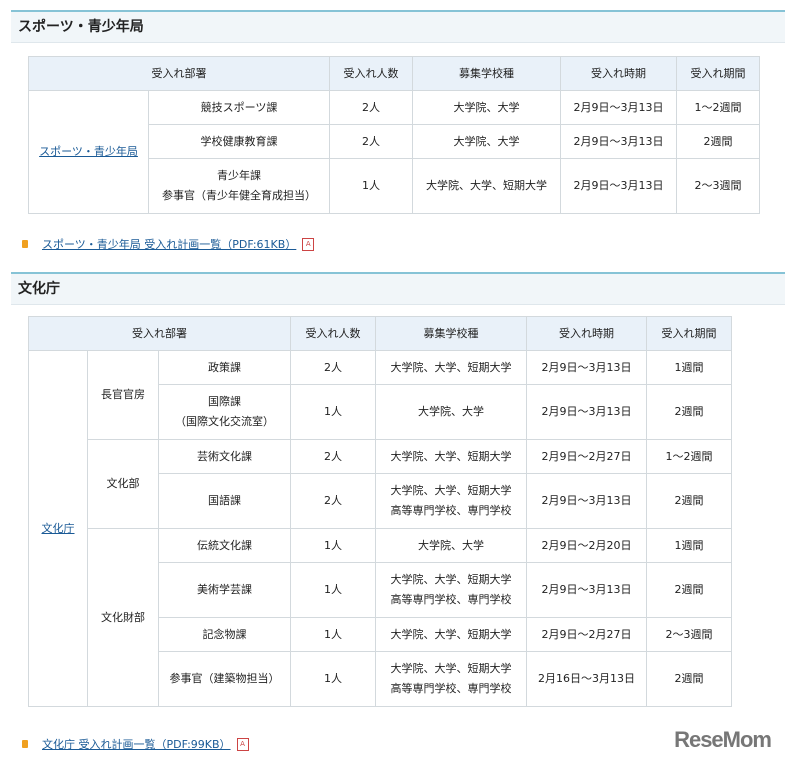 This screenshot has height=763, width=785. I want to click on unit-cell: 国語課, so click(224, 501).